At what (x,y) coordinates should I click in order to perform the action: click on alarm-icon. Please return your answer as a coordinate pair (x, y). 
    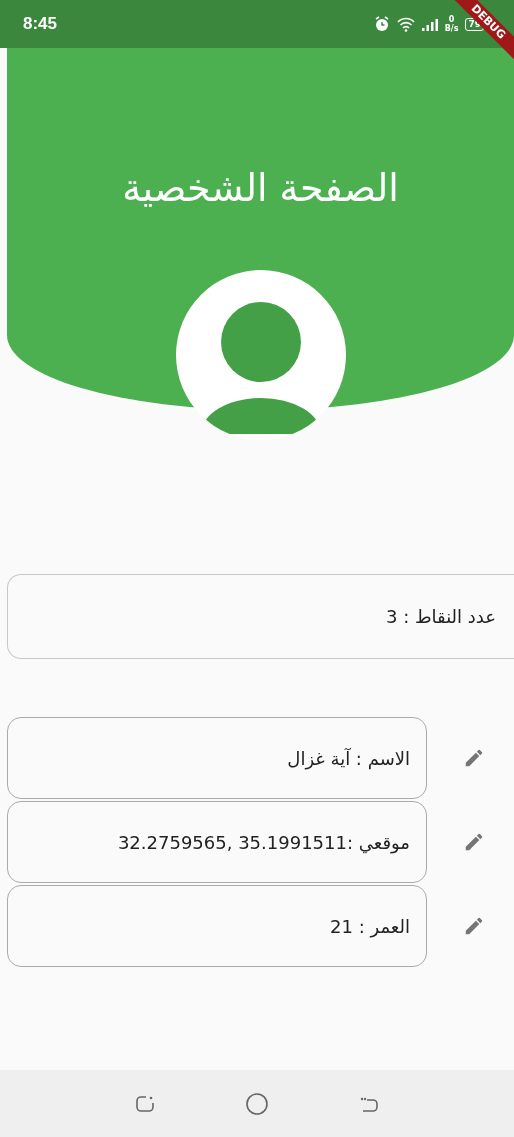
    Looking at the image, I should click on (381, 24).